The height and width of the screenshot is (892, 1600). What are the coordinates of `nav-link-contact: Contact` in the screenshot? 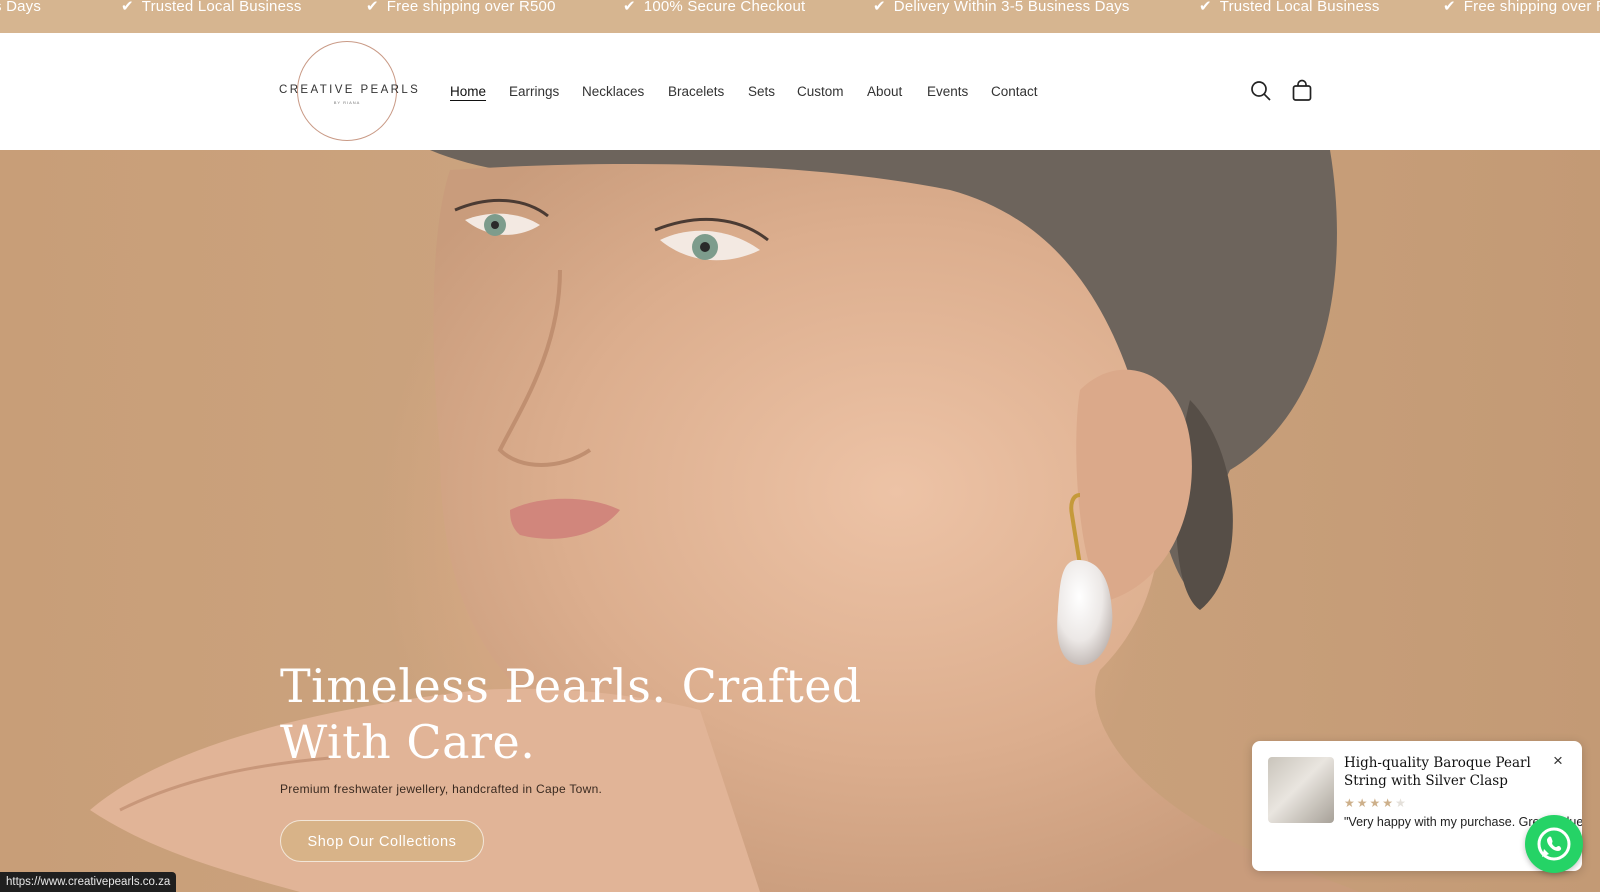 It's located at (1014, 92).